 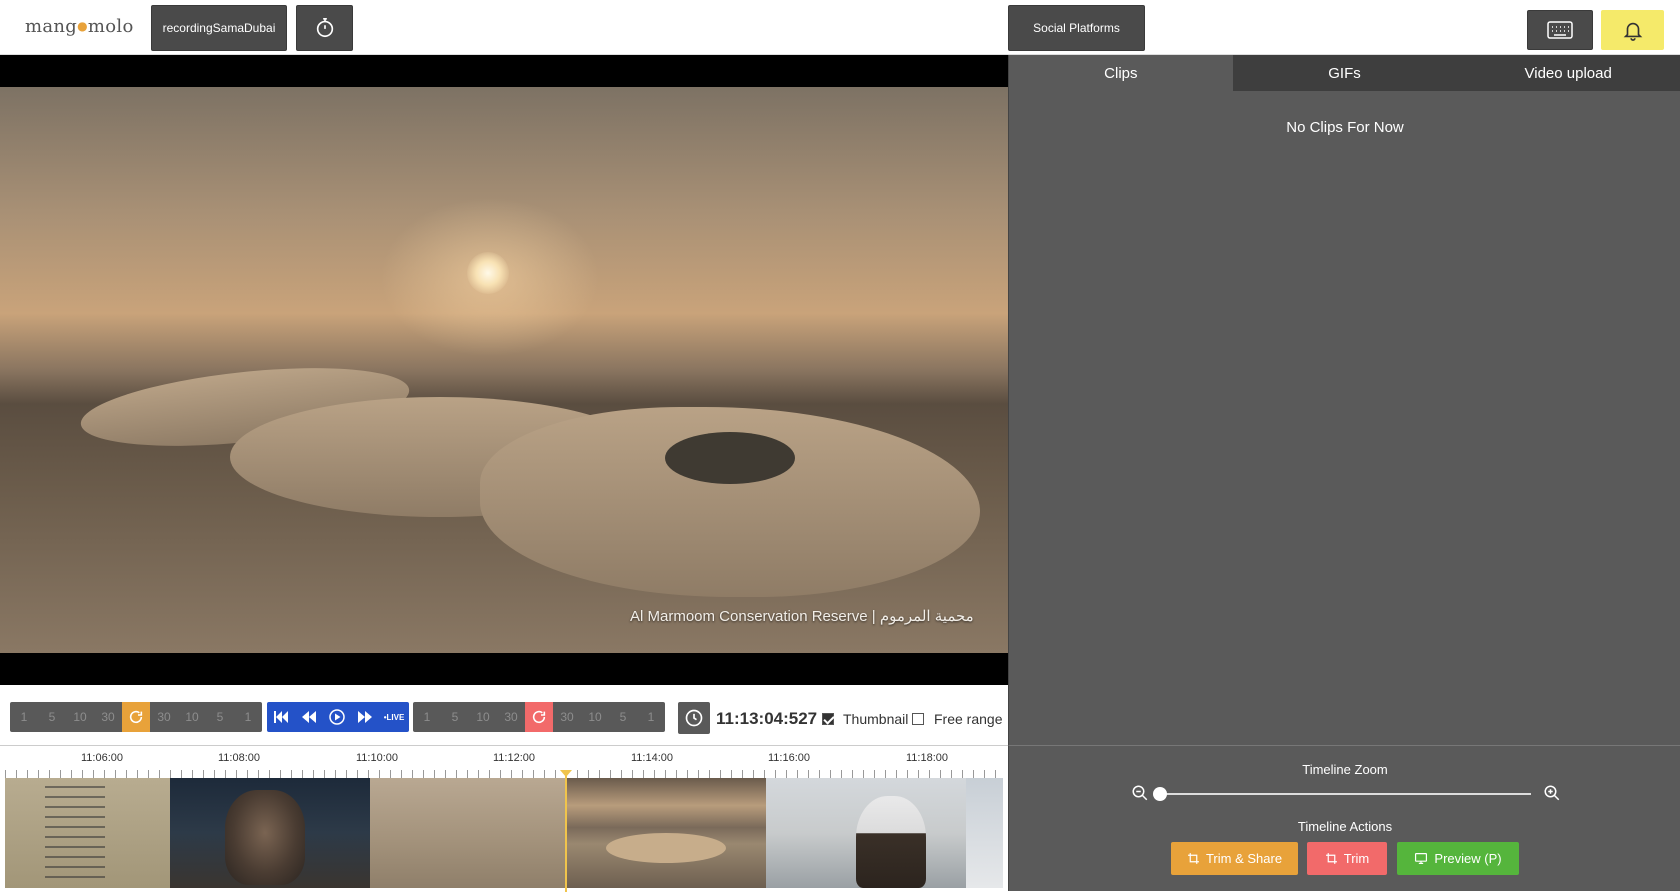 I want to click on fast-forward-icon, so click(x=365, y=717).